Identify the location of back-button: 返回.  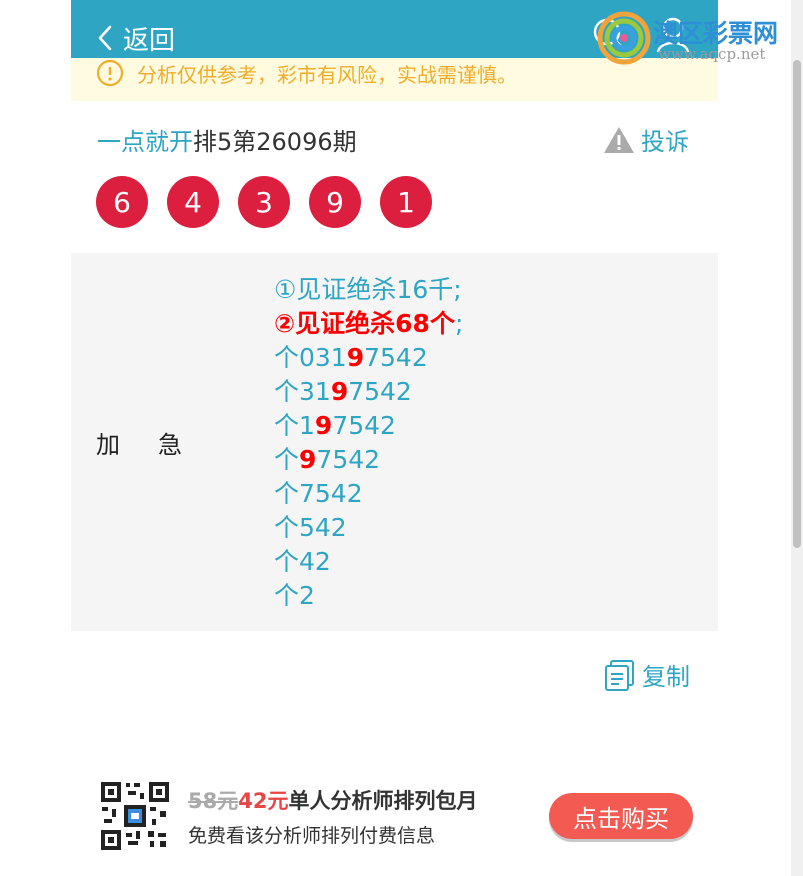
(136, 38).